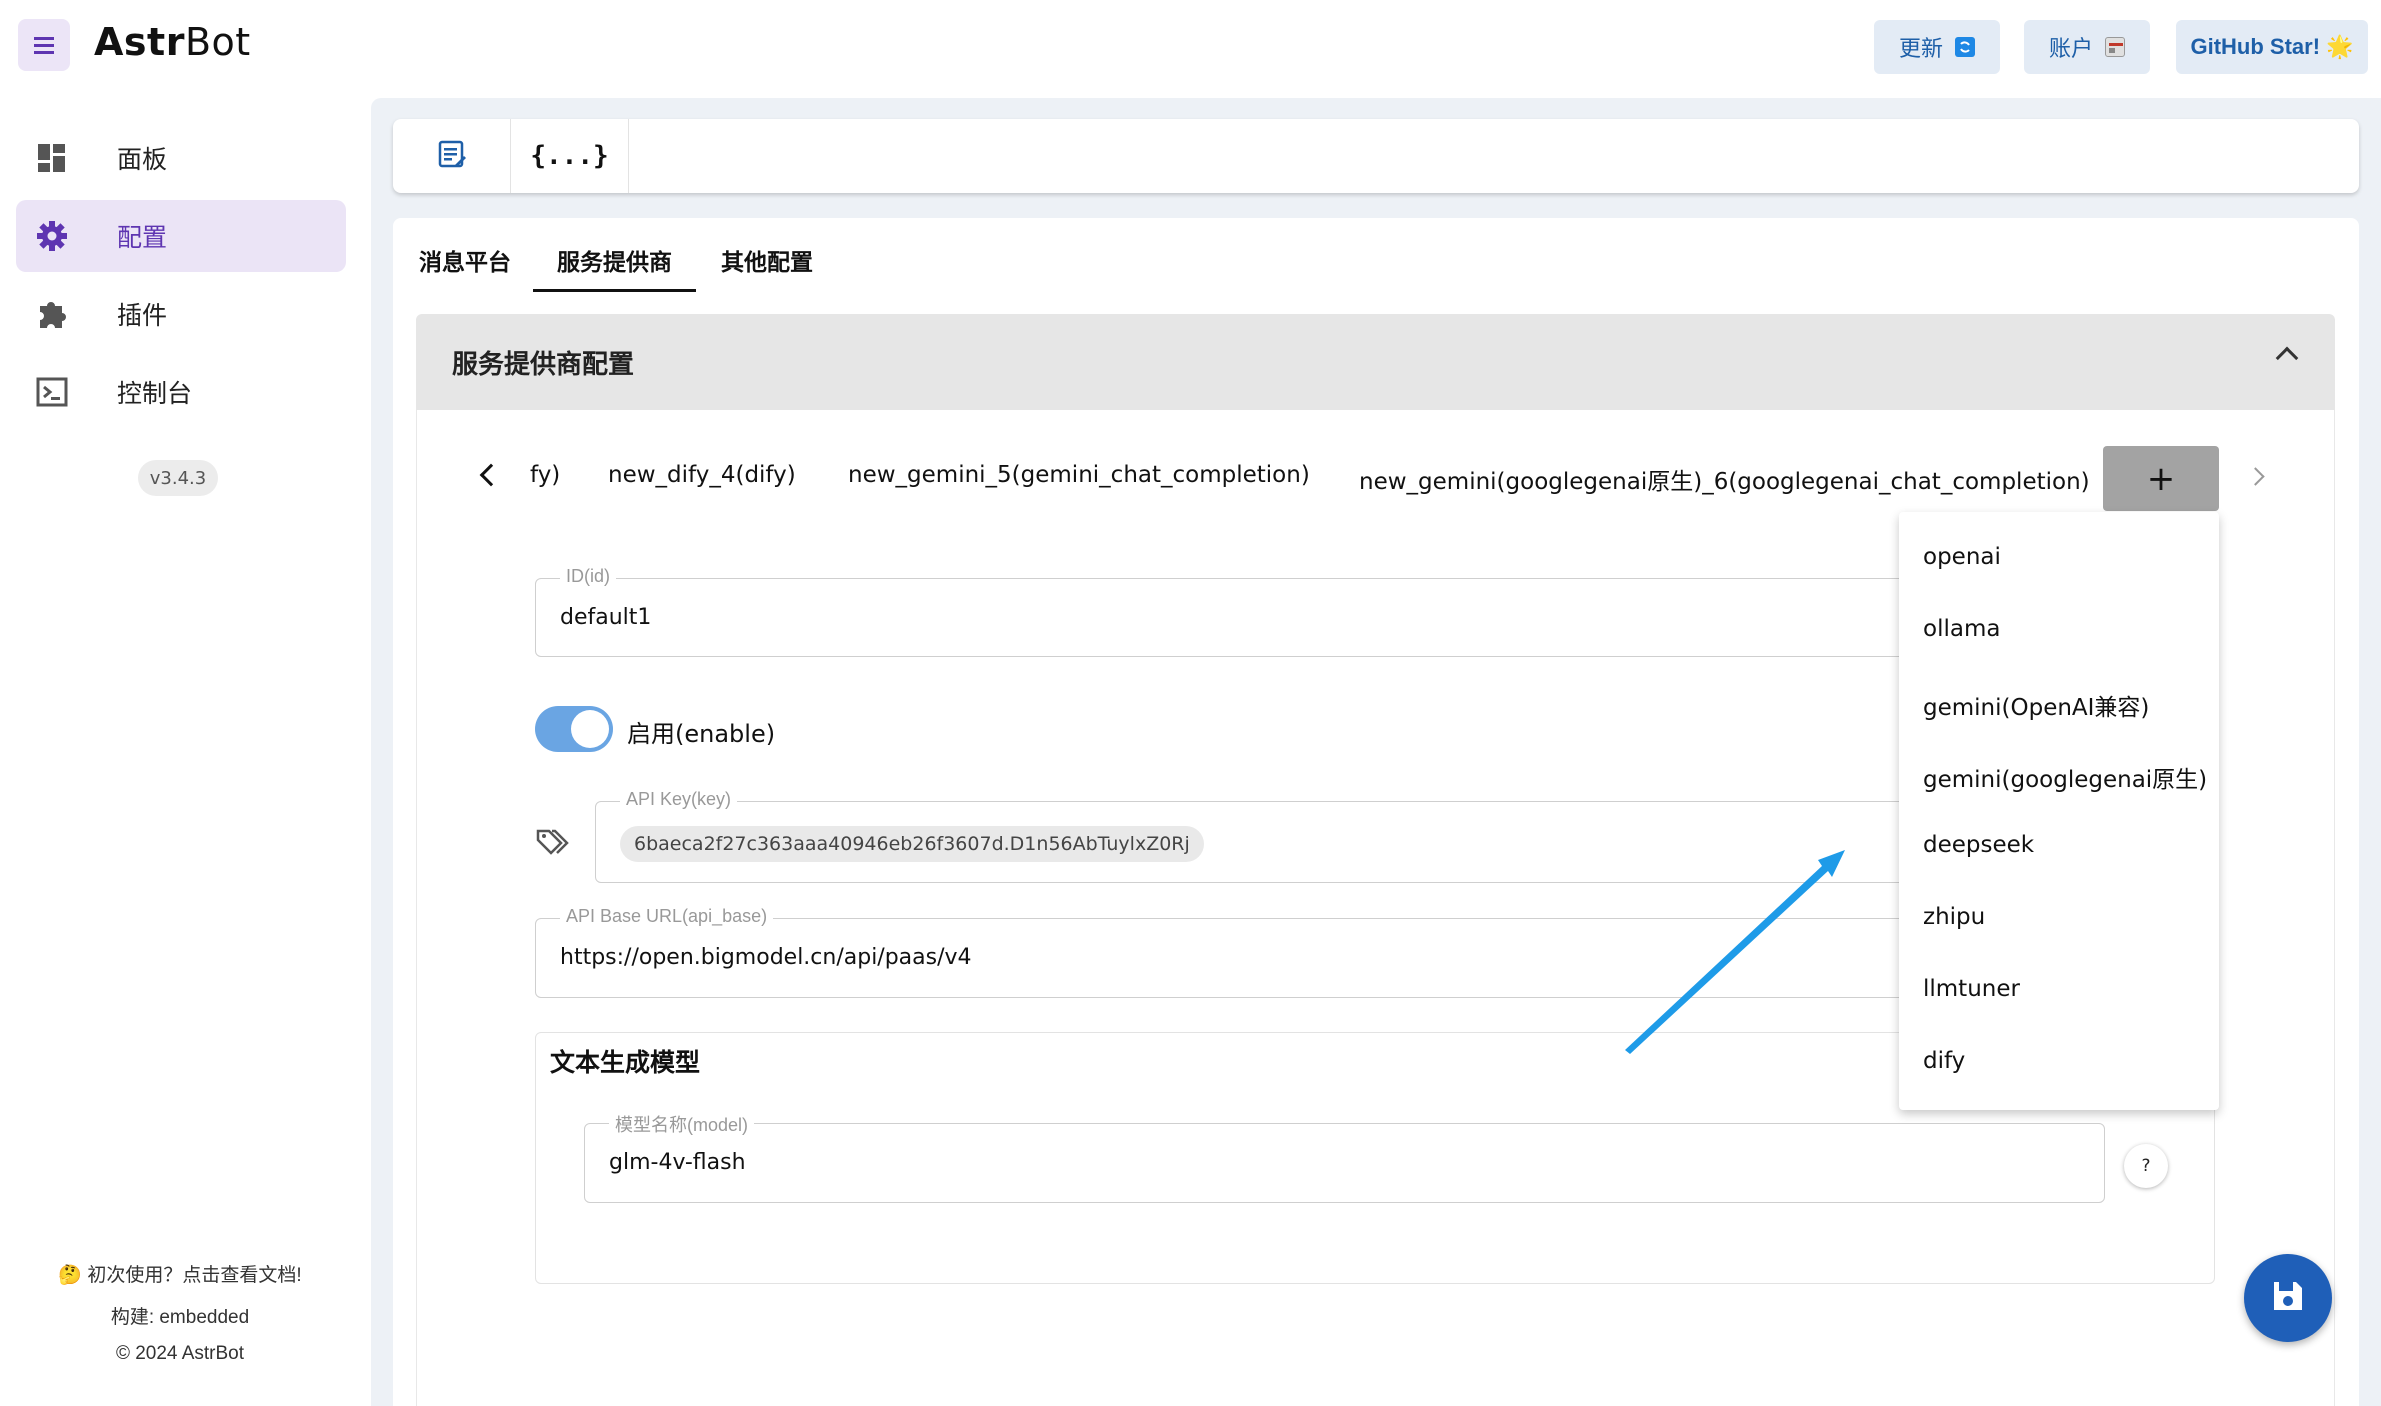 This screenshot has height=1406, width=2381. I want to click on sidebar-item-config: 配置, so click(181, 236).